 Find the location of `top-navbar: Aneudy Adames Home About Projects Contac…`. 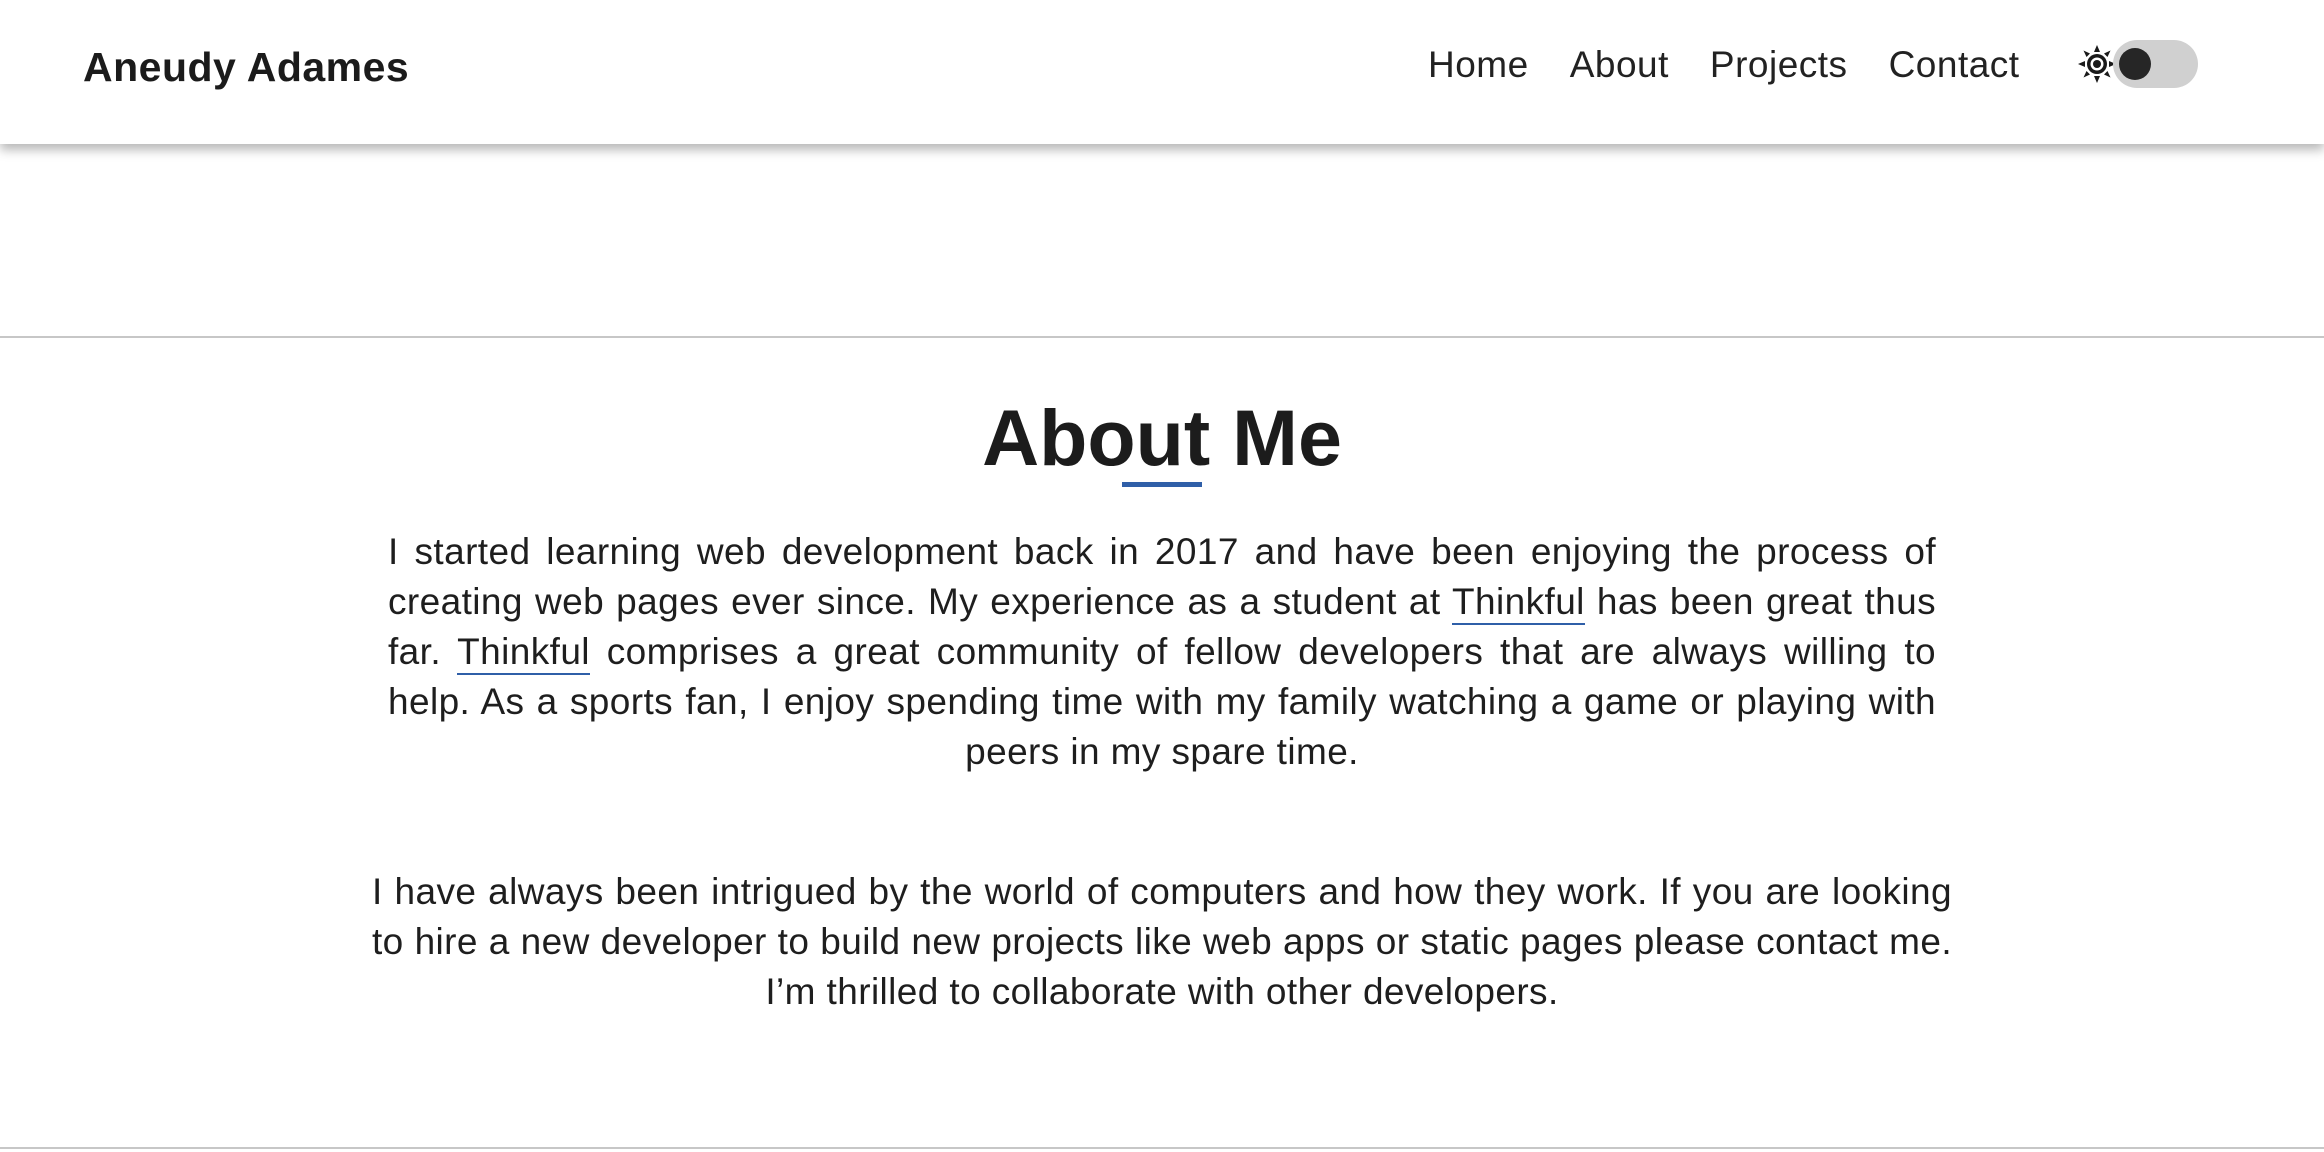

top-navbar: Aneudy Adames Home About Projects Contac… is located at coordinates (1162, 72).